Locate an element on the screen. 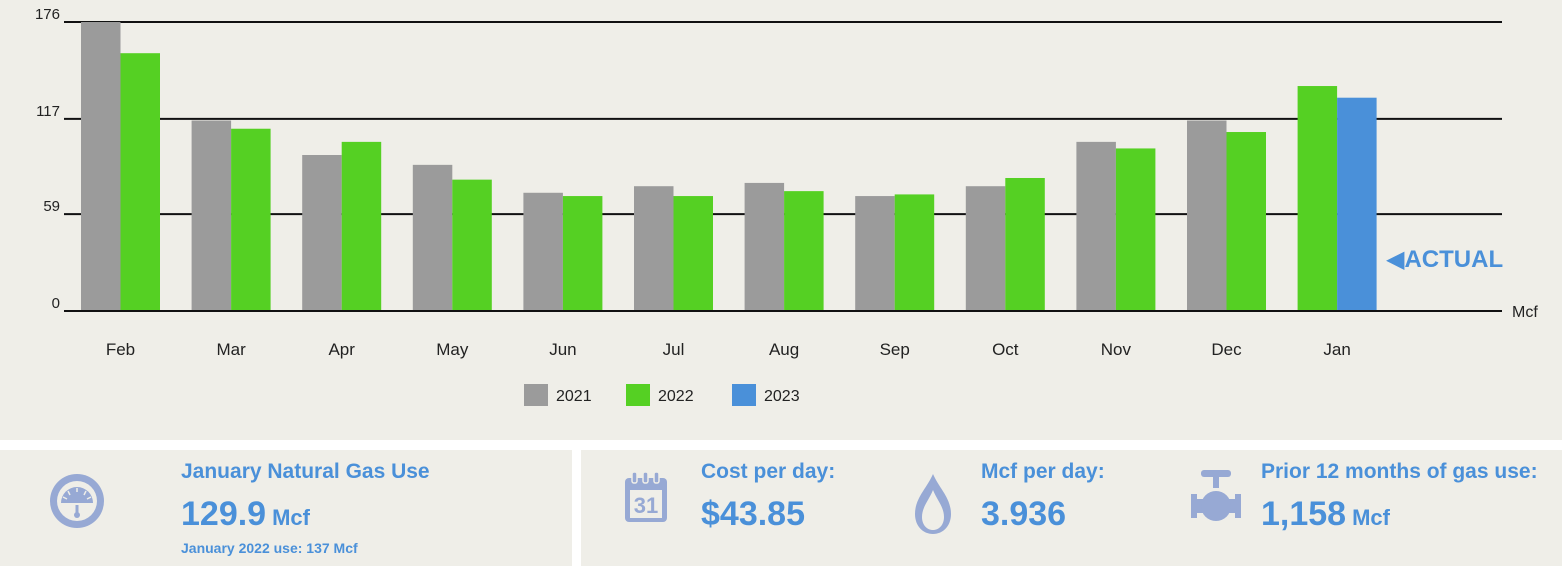  legend-label-2022: 2022 is located at coordinates (676, 396).